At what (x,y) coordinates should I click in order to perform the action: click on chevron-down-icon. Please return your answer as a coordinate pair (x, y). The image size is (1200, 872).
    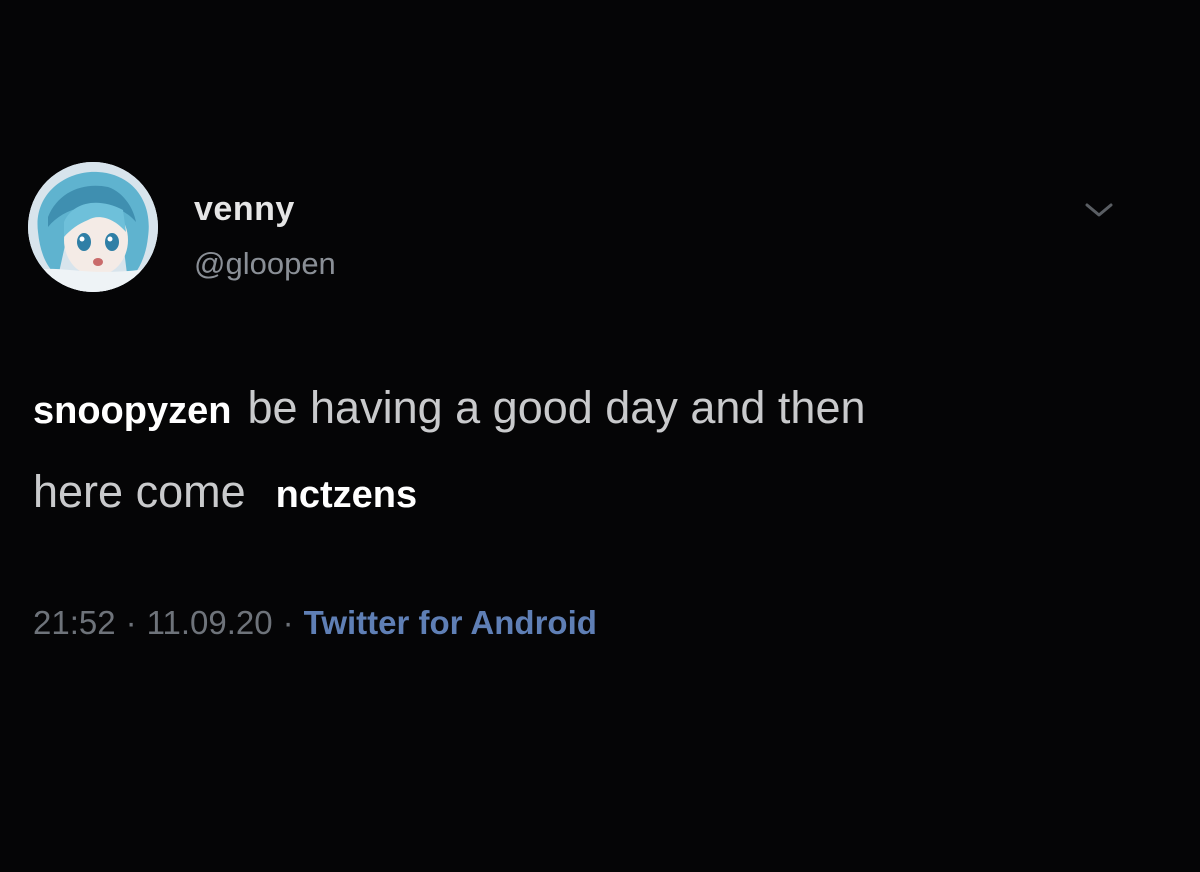
    Looking at the image, I should click on (1099, 210).